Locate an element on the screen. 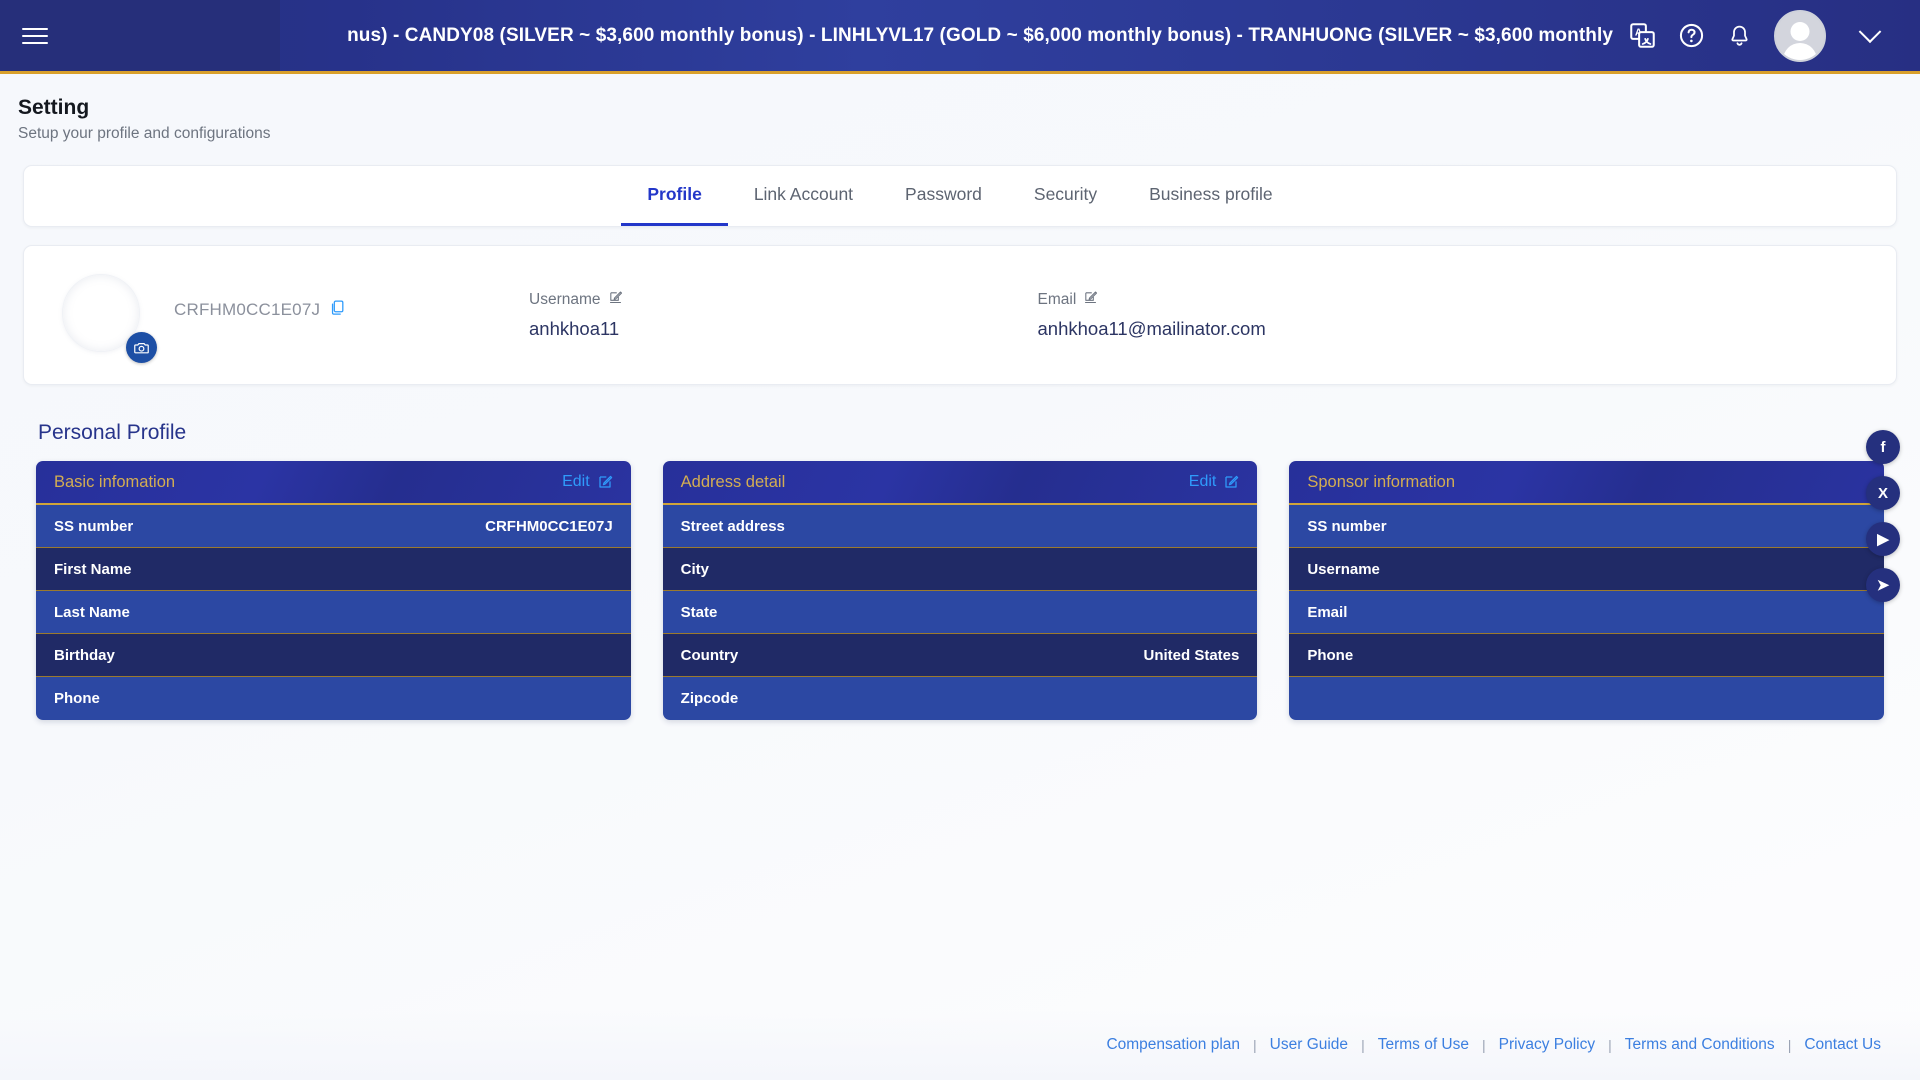 This screenshot has height=1080, width=1920. tab-label: Business profile is located at coordinates (1211, 194).